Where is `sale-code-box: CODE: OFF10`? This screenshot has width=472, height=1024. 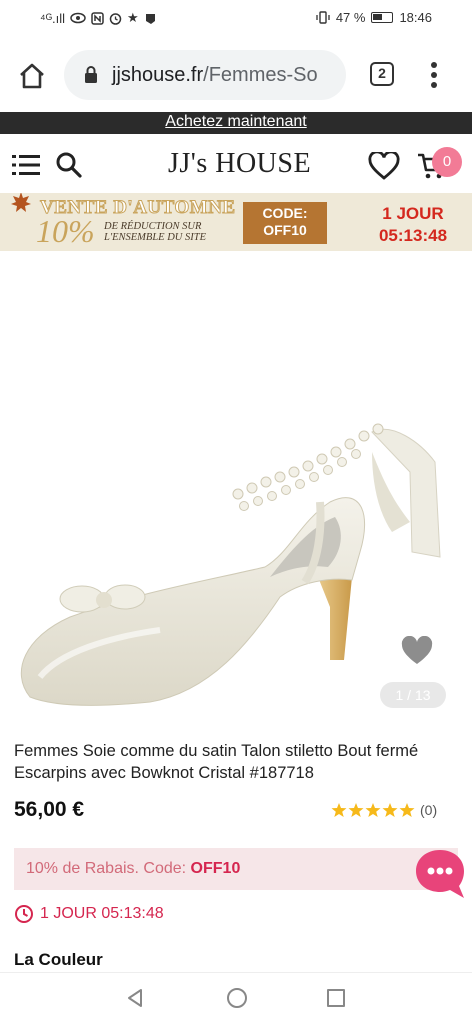
sale-code-box: CODE: OFF10 is located at coordinates (285, 223).